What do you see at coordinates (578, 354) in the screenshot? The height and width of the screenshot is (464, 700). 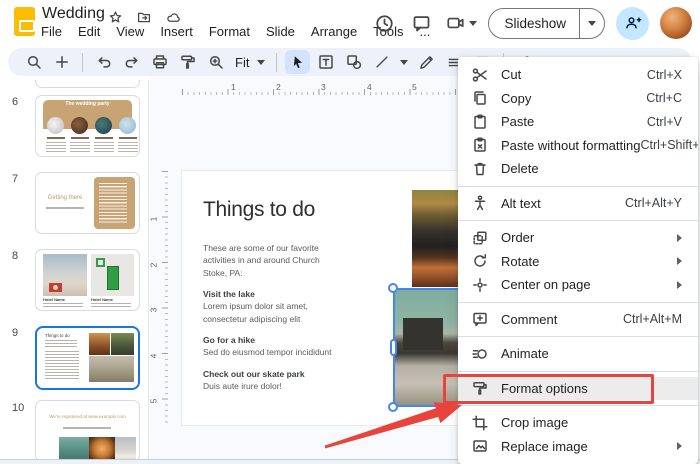 I see `menu-item-animate: Animate` at bounding box center [578, 354].